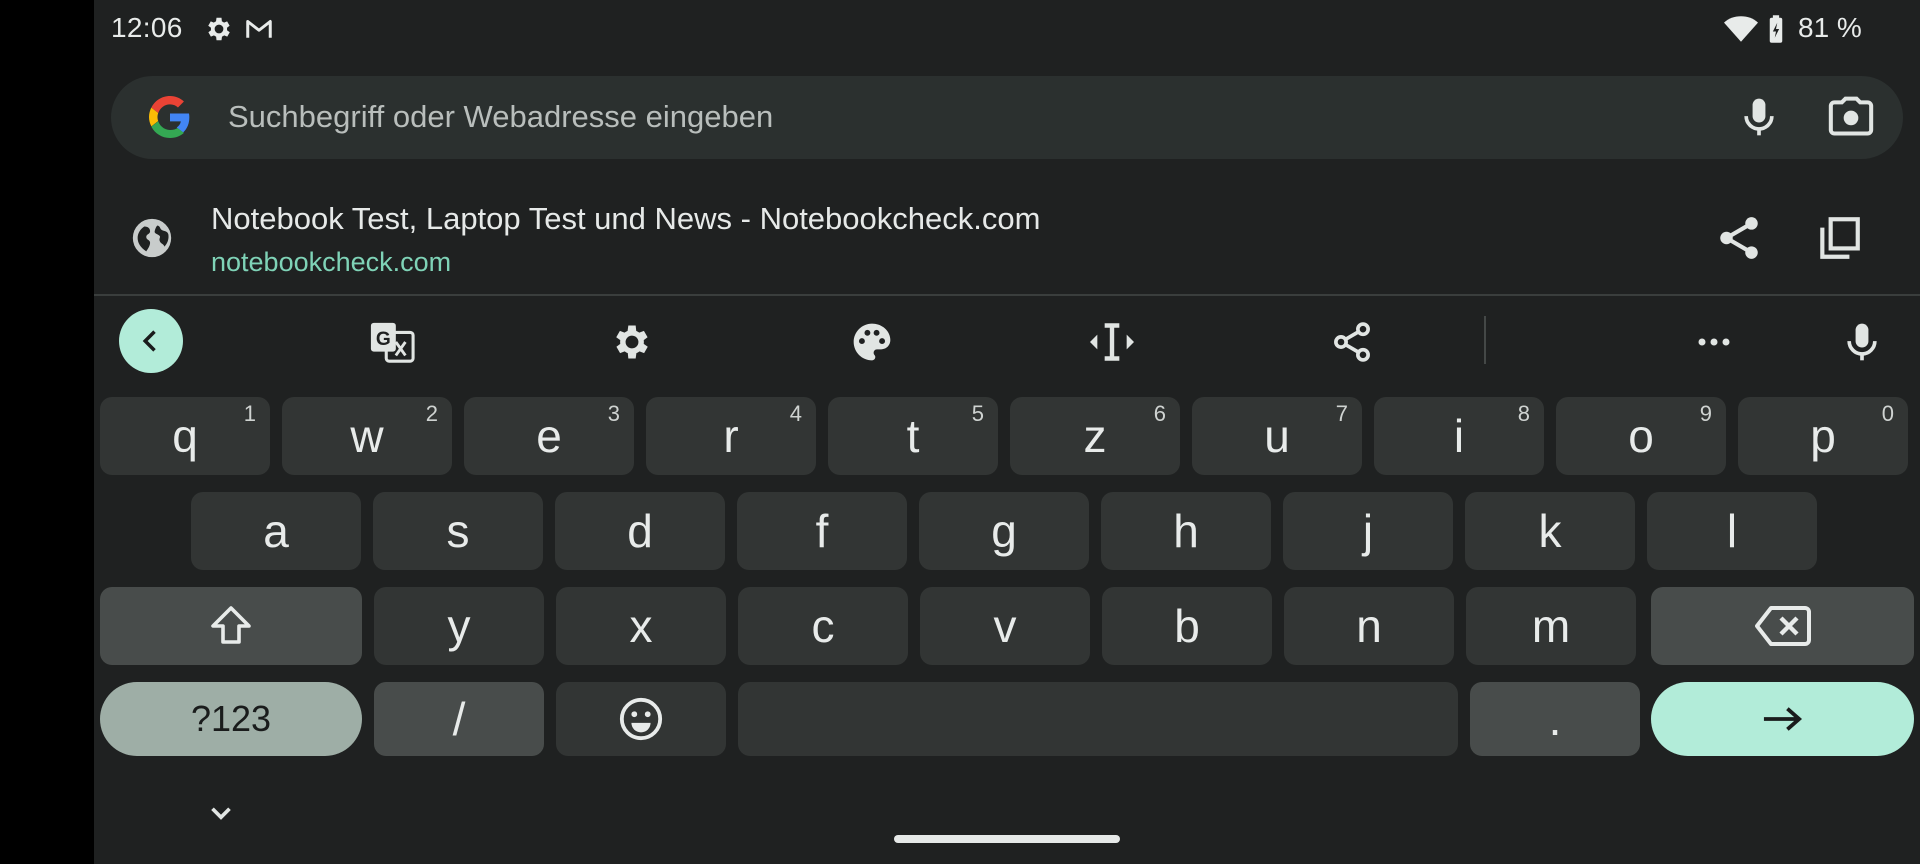  I want to click on key-o: o9, so click(1641, 436).